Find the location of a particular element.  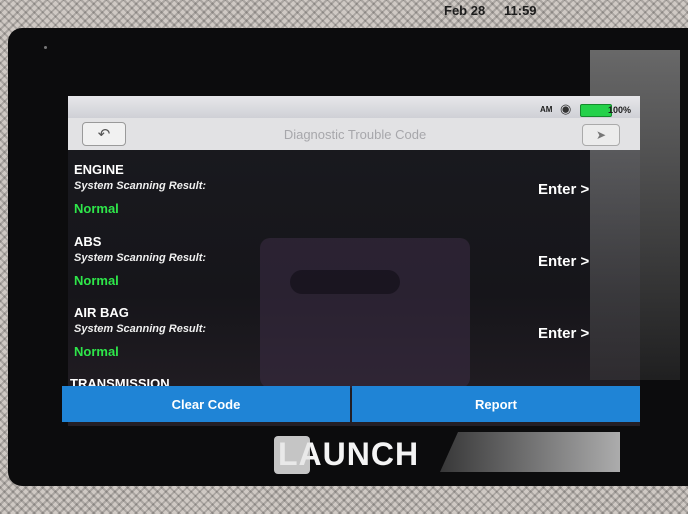

back-arrow-icon: ↶ is located at coordinates (104, 134).